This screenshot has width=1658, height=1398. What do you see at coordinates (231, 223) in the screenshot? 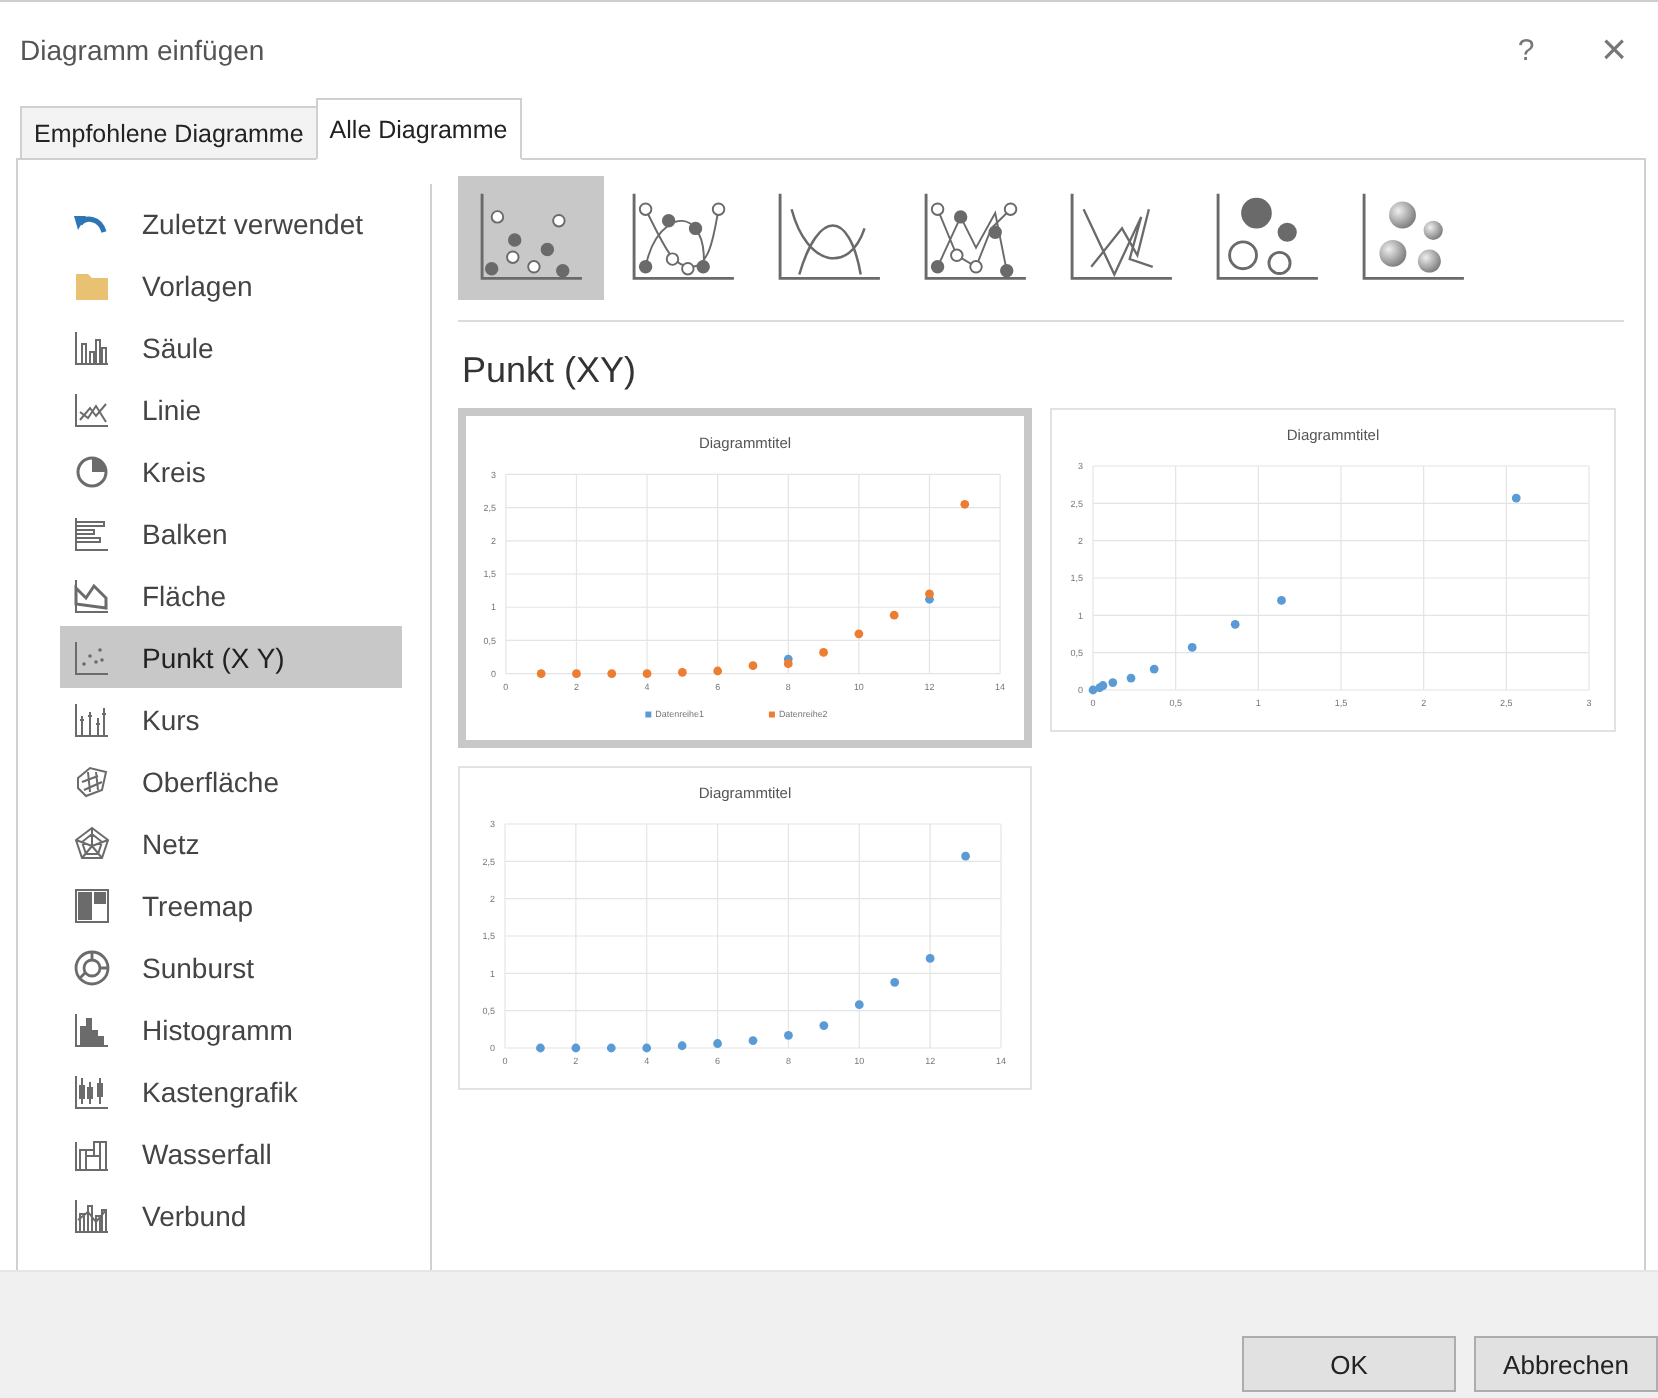
I see `chart-type-item: Zuletzt verwendet` at bounding box center [231, 223].